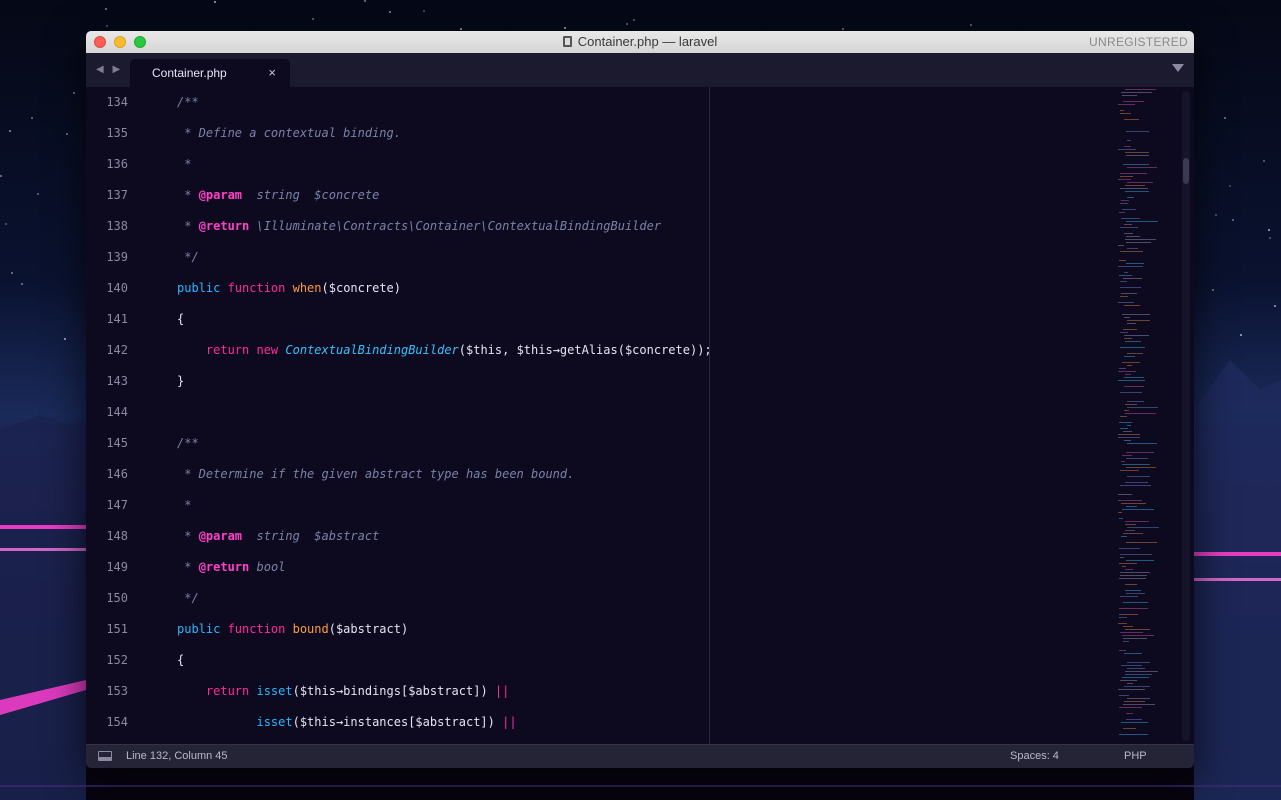 The width and height of the screenshot is (1281, 800). Describe the element at coordinates (709, 415) in the screenshot. I see `column-ruler` at that location.